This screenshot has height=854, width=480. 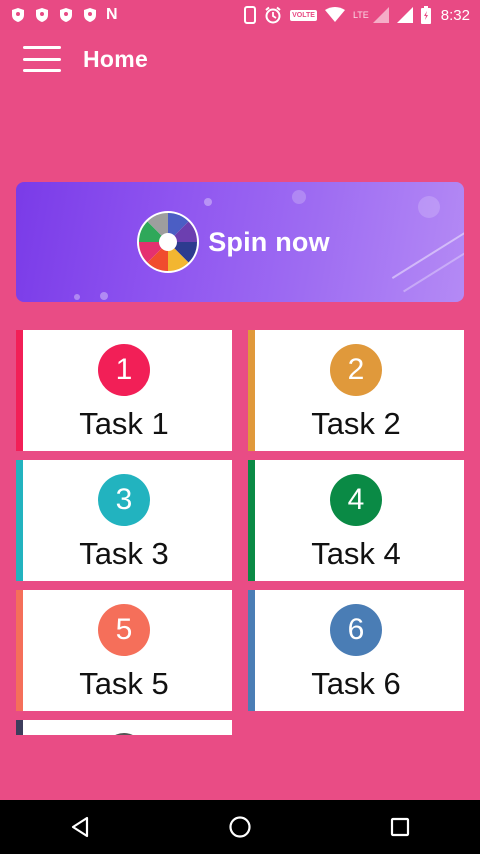 What do you see at coordinates (356, 500) in the screenshot?
I see `task-number-badge: 4` at bounding box center [356, 500].